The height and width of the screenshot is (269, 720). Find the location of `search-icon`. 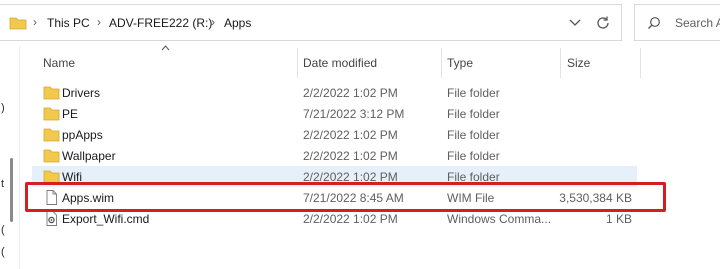

search-icon is located at coordinates (654, 23).